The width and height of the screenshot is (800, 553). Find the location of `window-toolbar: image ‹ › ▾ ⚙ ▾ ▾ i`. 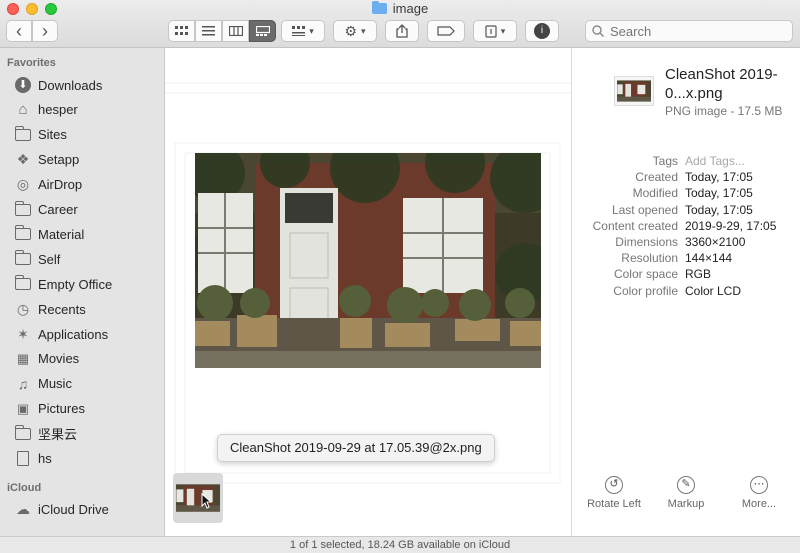

window-toolbar: image ‹ › ▾ ⚙ ▾ ▾ i is located at coordinates (400, 24).